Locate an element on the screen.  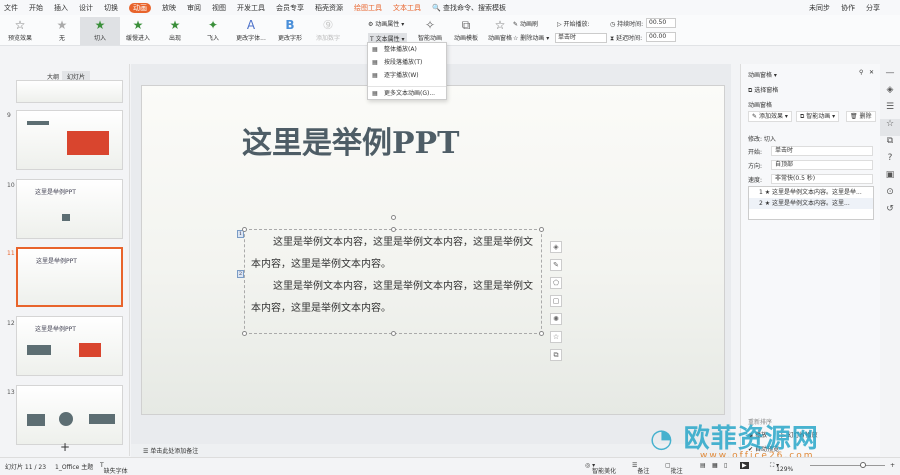
menu-item-insert: 插入 is located at coordinates (61, 8).